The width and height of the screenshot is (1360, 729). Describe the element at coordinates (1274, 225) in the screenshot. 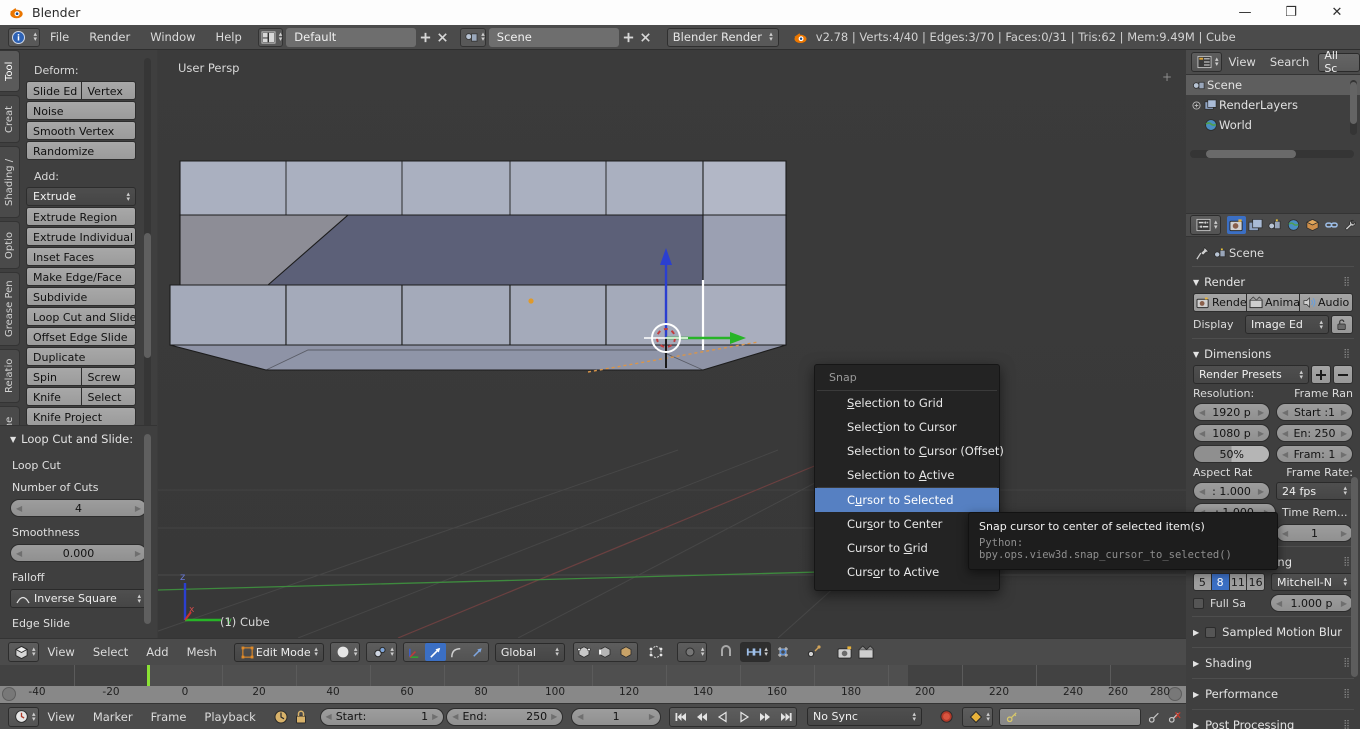

I see `properties-tab-scene` at that location.